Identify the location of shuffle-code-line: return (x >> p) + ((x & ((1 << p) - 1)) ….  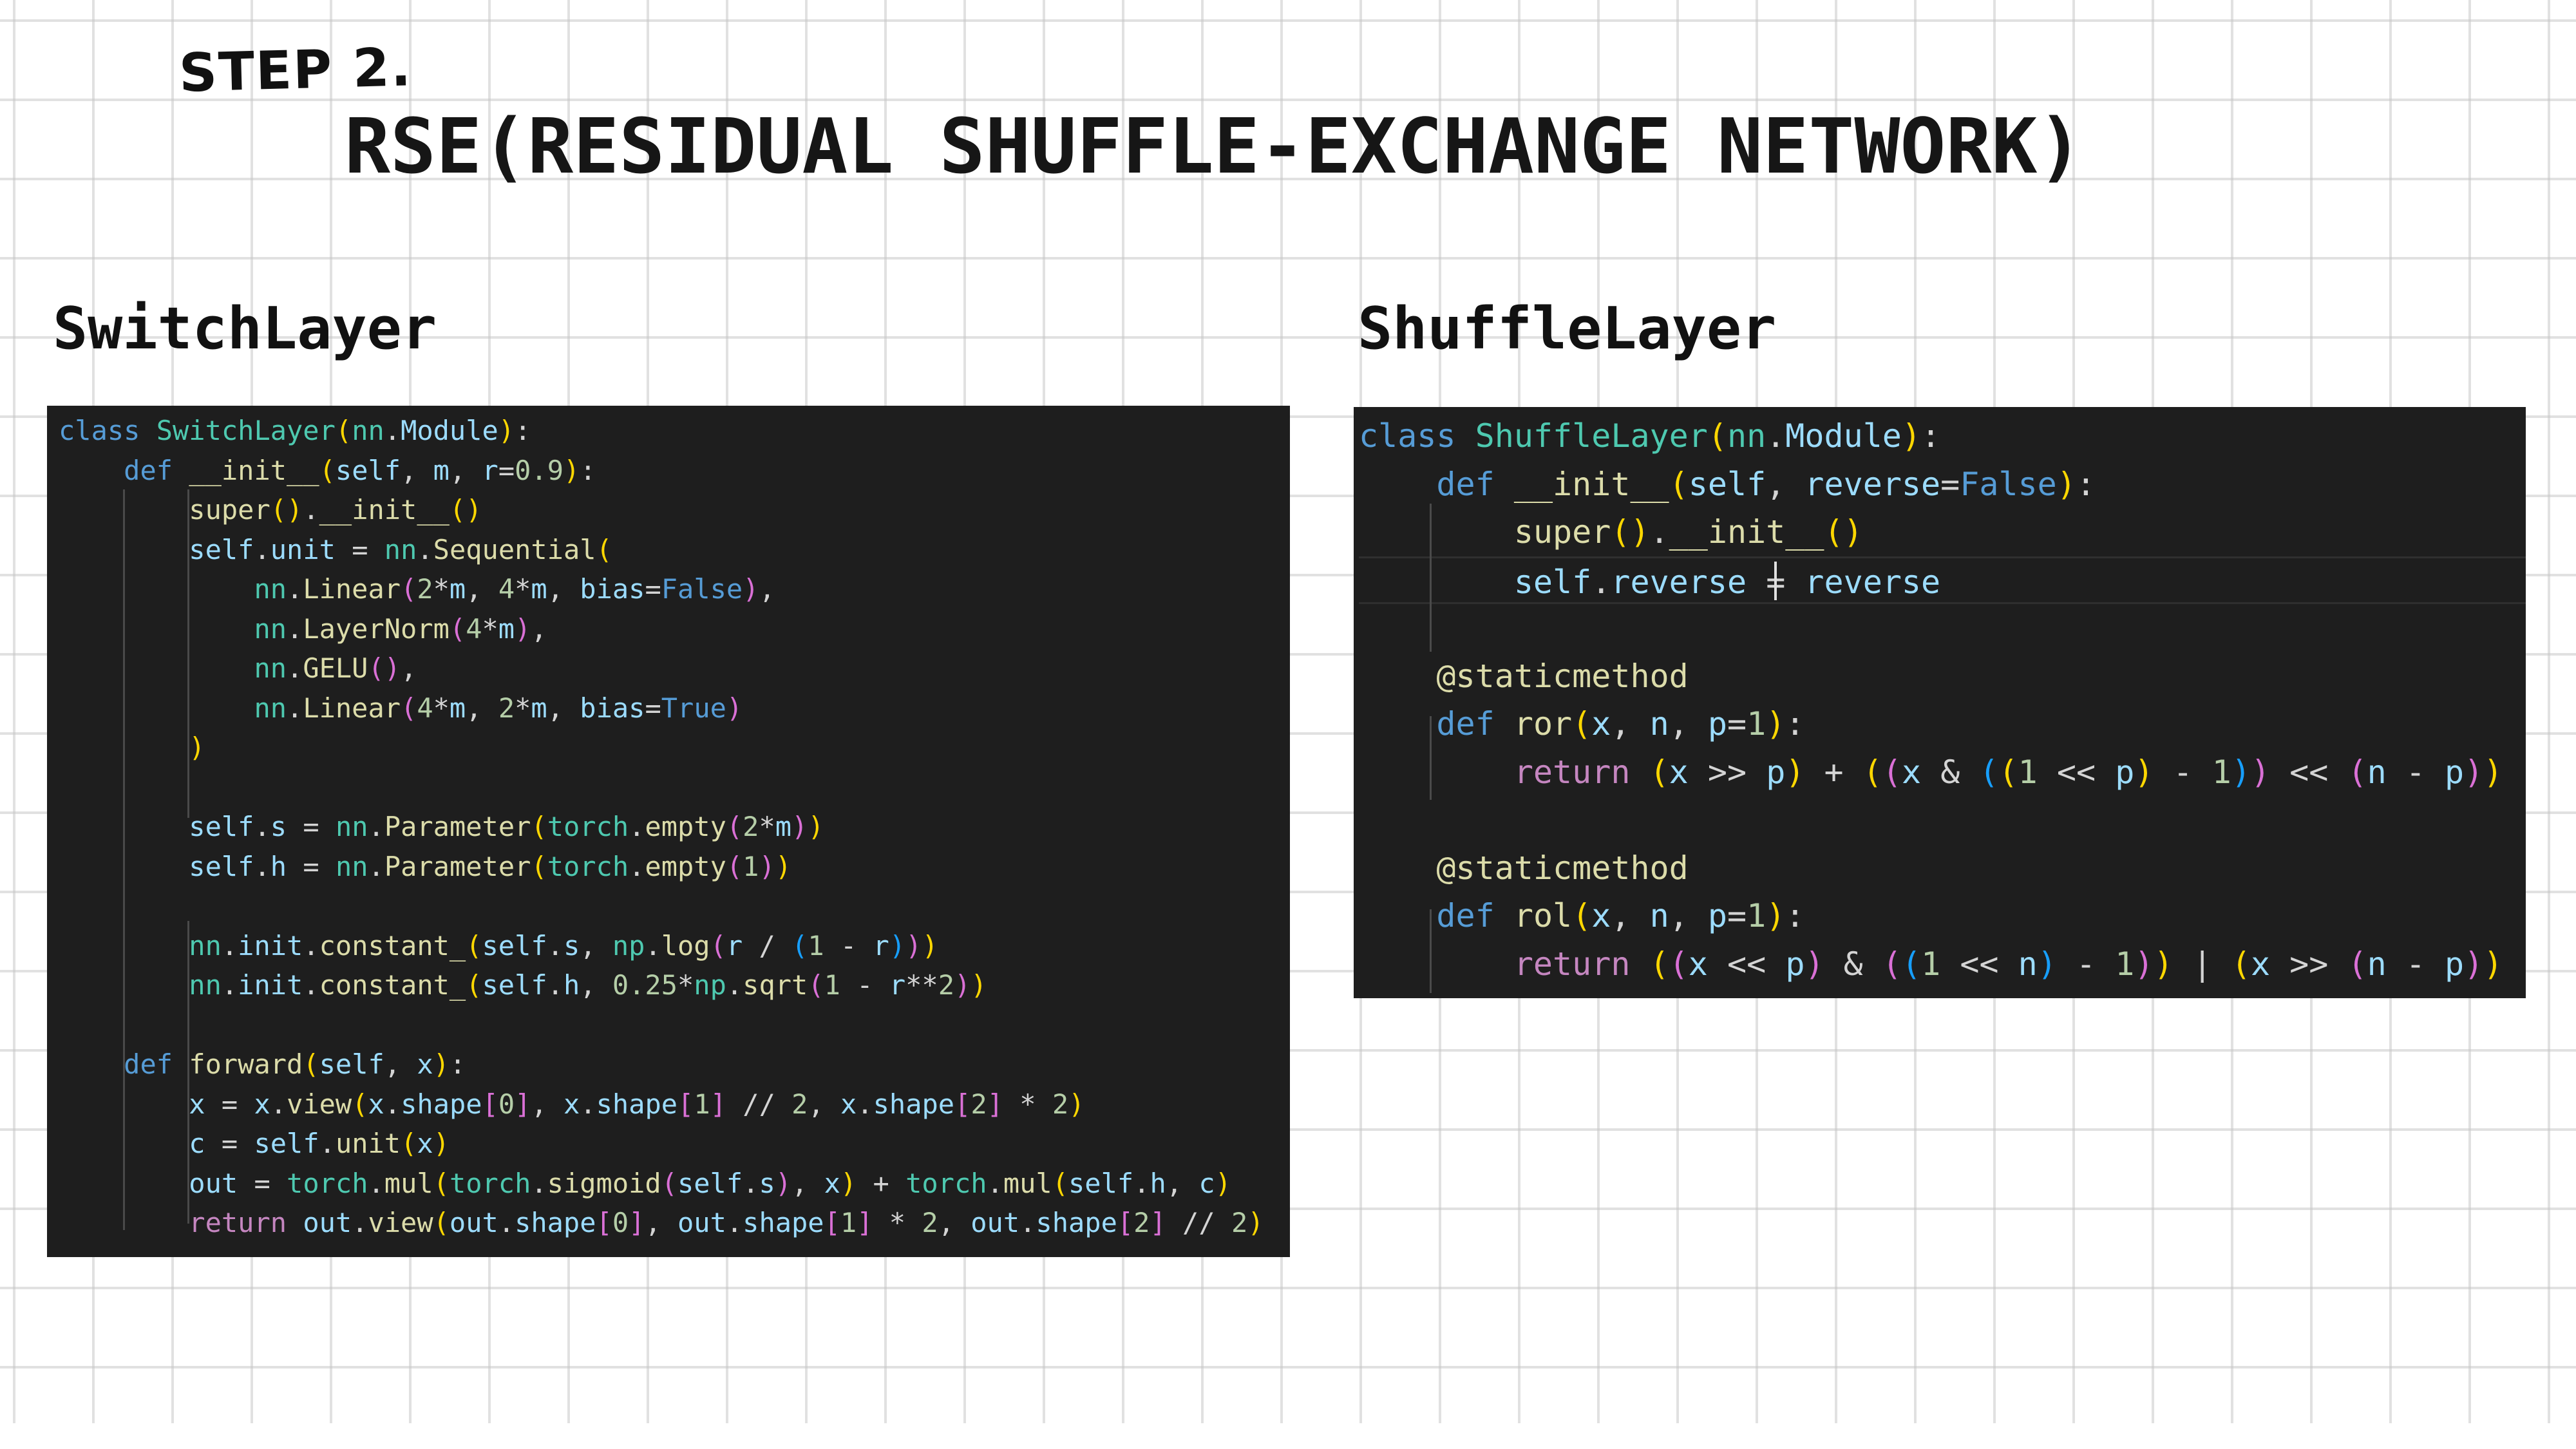
(1942, 773).